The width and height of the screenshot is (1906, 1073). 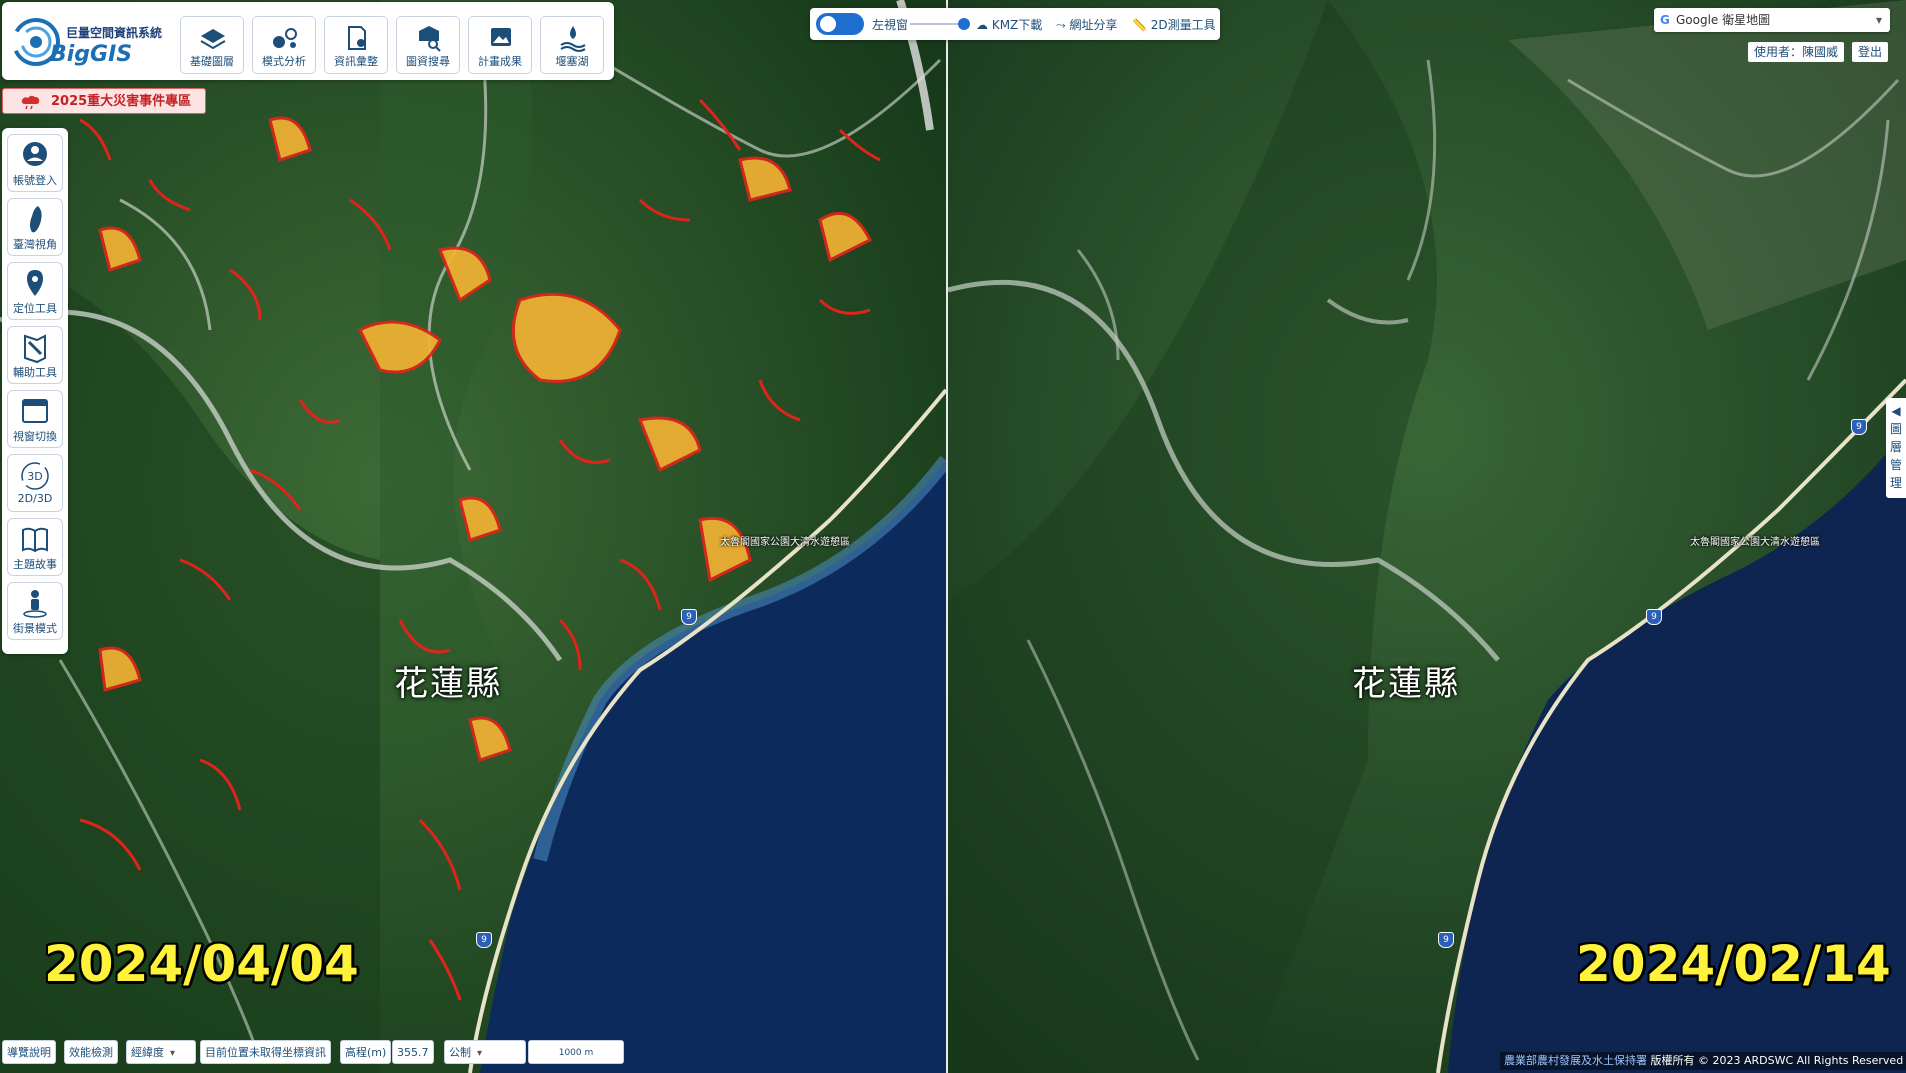 I want to click on tool-map-search-button: 圖資搜尋, so click(x=428, y=45).